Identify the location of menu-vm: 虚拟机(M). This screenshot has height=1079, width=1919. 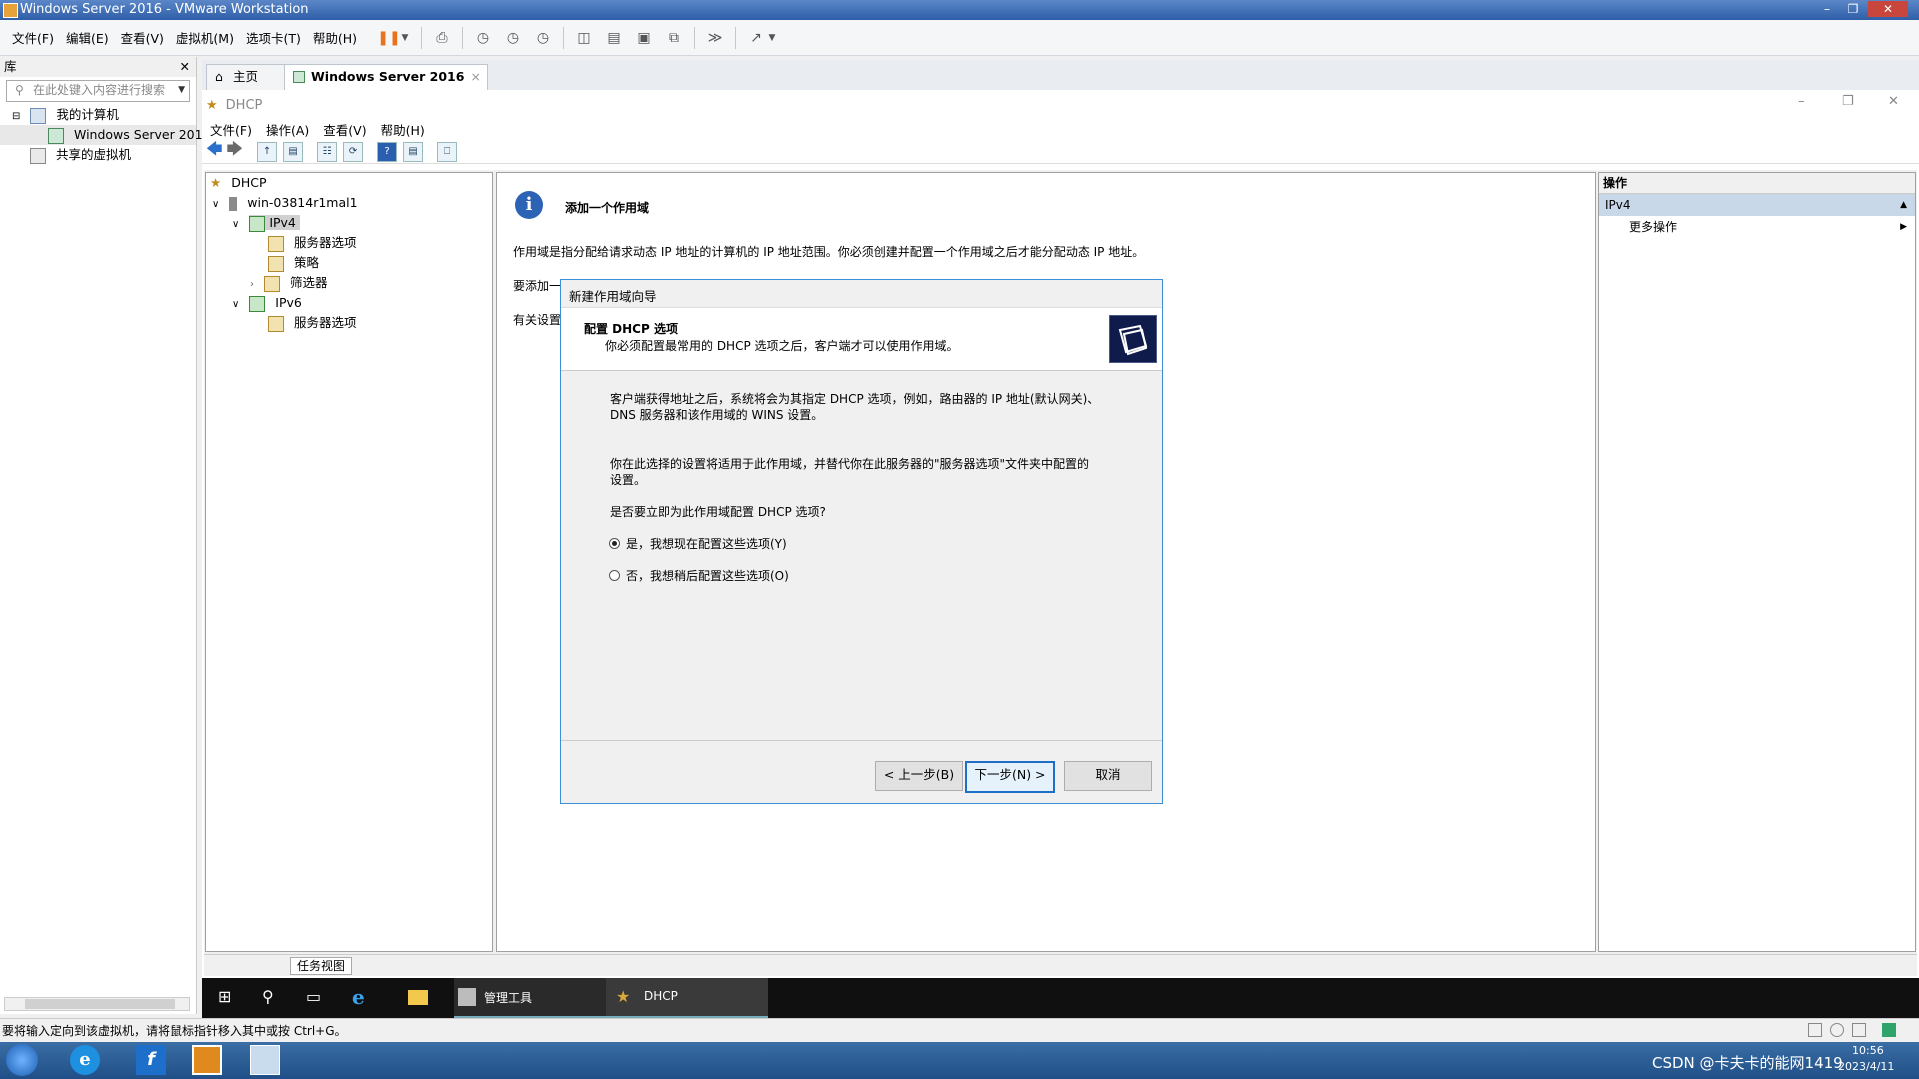
(205, 37).